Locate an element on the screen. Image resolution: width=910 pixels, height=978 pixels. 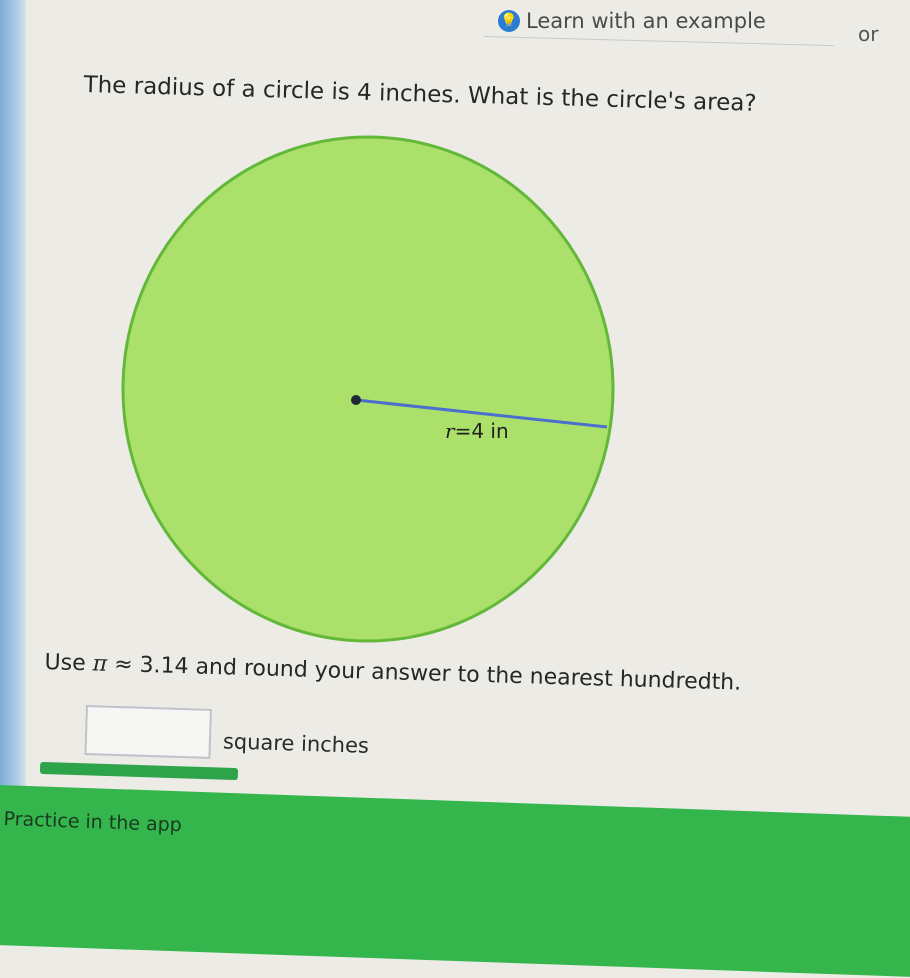
learn-link-label: Learn with an example is located at coordinates (646, 21).